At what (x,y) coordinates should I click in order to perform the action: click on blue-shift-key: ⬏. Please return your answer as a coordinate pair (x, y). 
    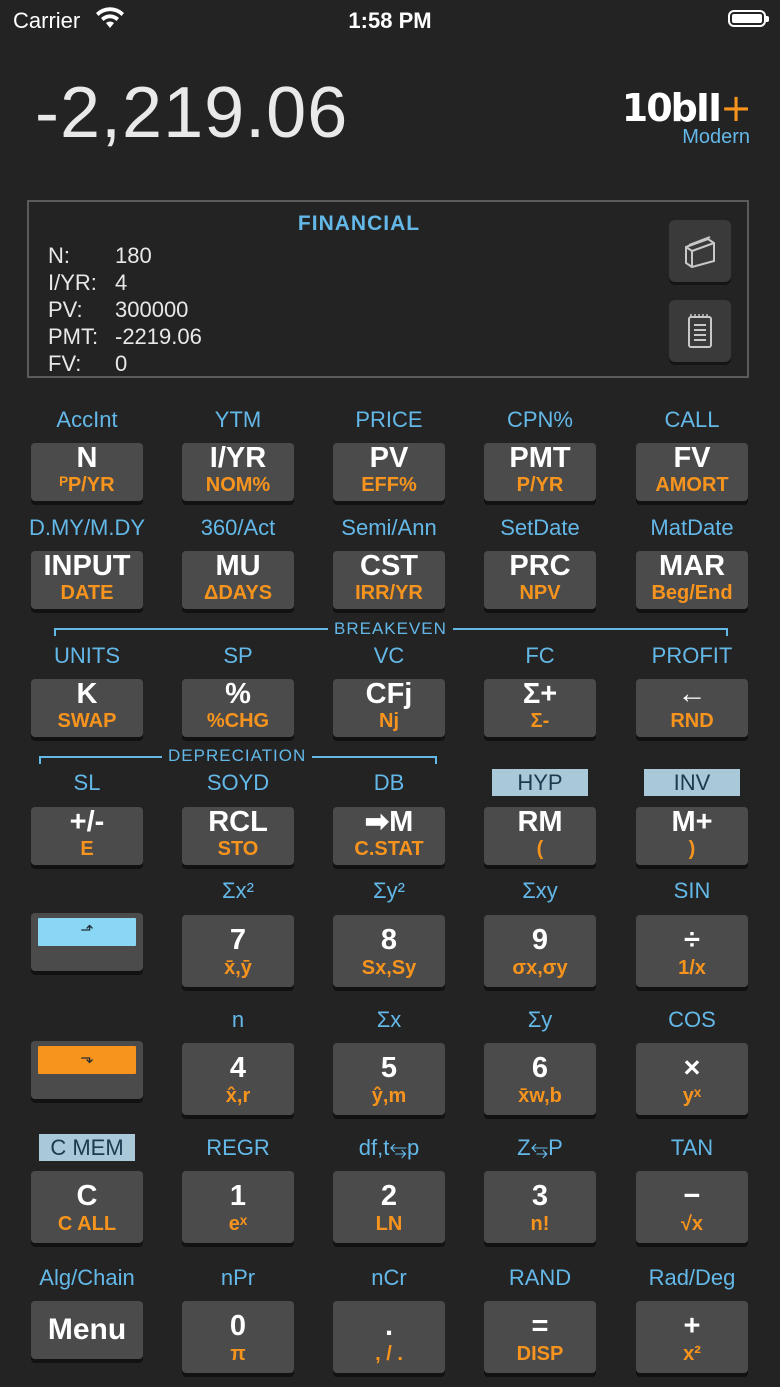
    Looking at the image, I should click on (87, 942).